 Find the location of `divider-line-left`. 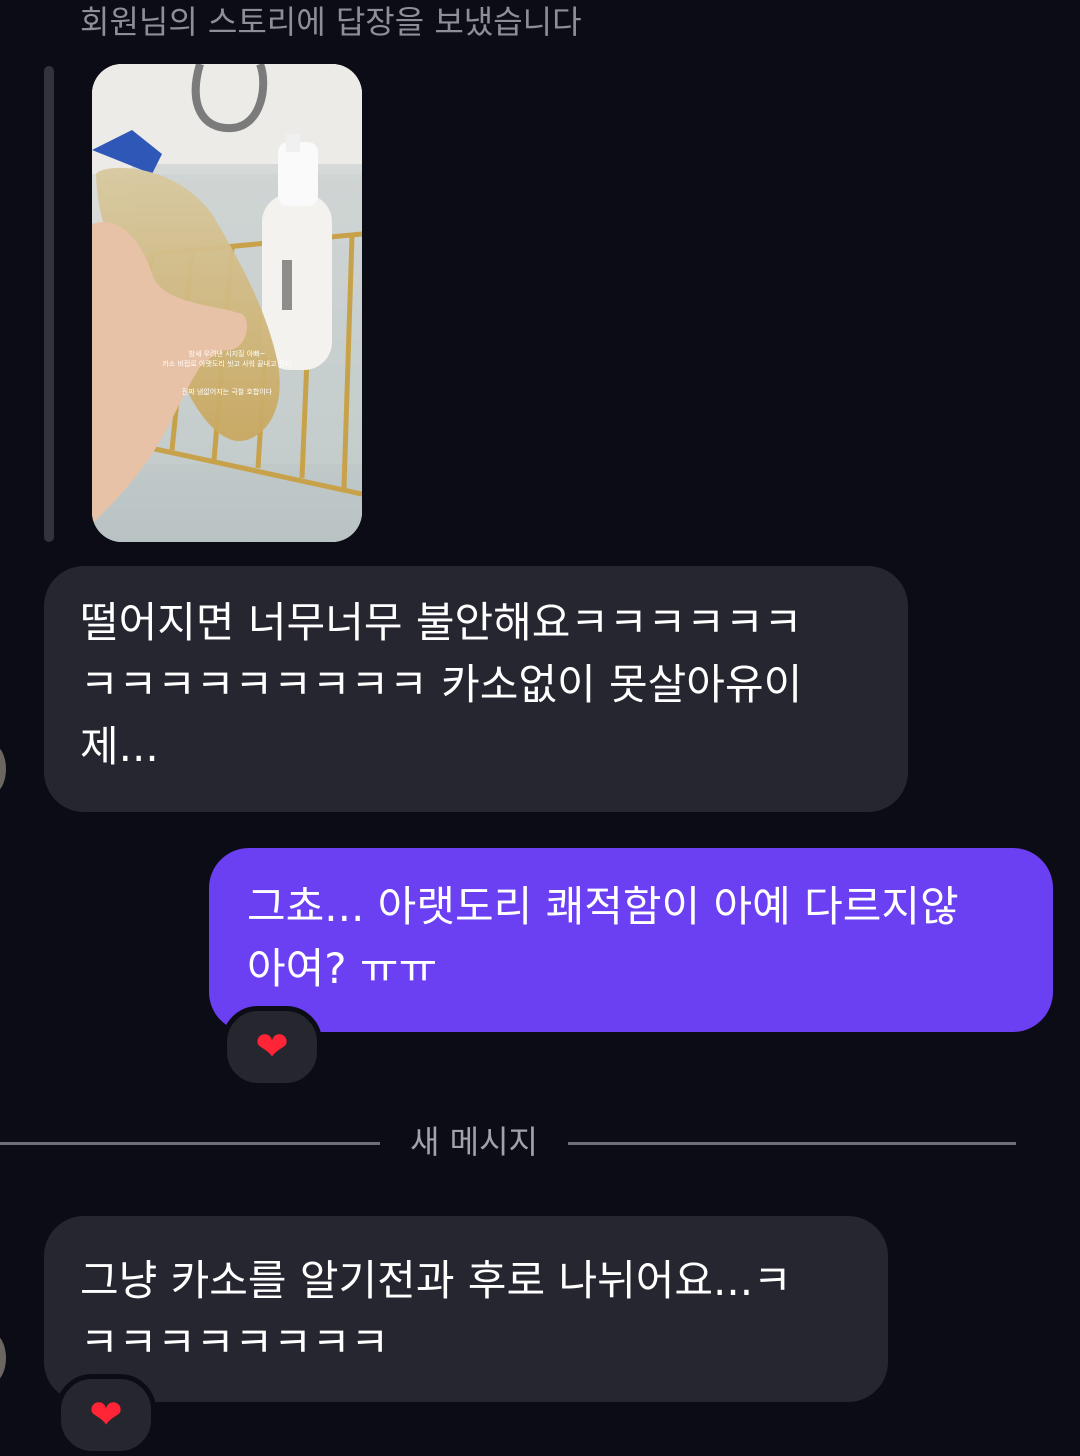

divider-line-left is located at coordinates (190, 1143).